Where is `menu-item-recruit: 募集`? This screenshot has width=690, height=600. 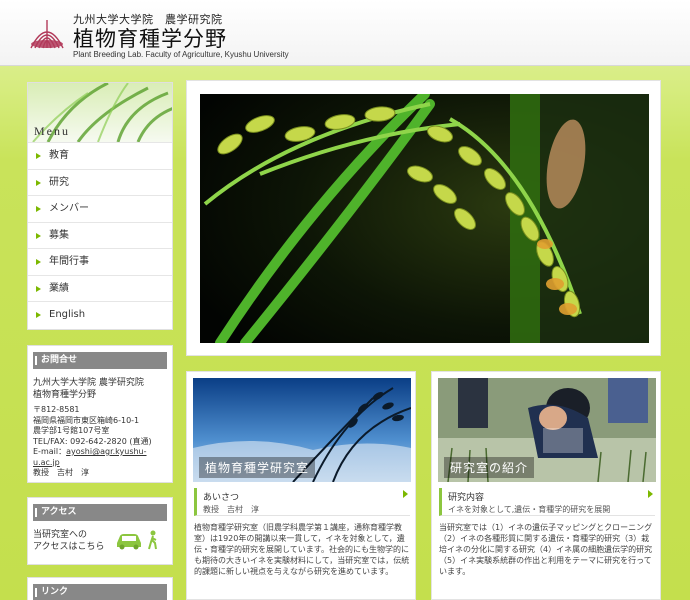
menu-item-recruit: 募集 is located at coordinates (100, 235).